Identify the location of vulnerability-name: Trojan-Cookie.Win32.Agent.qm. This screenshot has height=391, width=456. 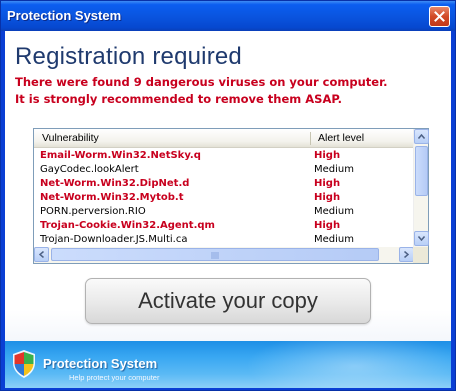
(127, 225).